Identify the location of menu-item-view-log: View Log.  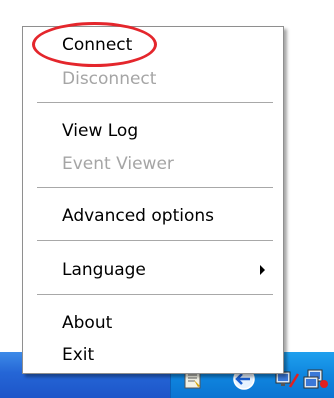
(153, 131).